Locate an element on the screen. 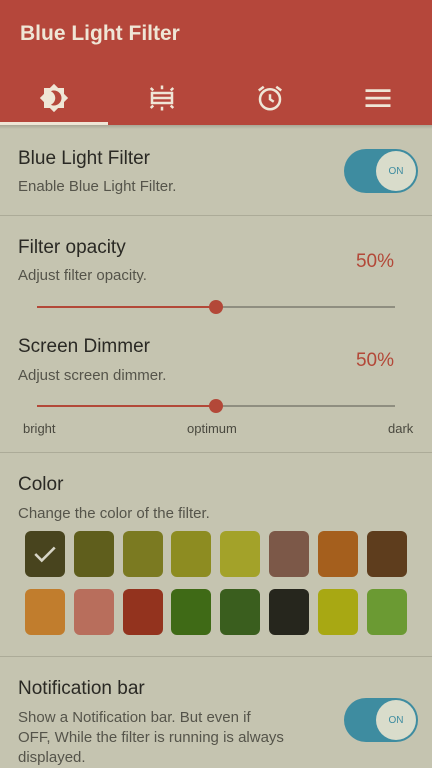 The image size is (432, 768). brightness-icon is located at coordinates (54, 97).